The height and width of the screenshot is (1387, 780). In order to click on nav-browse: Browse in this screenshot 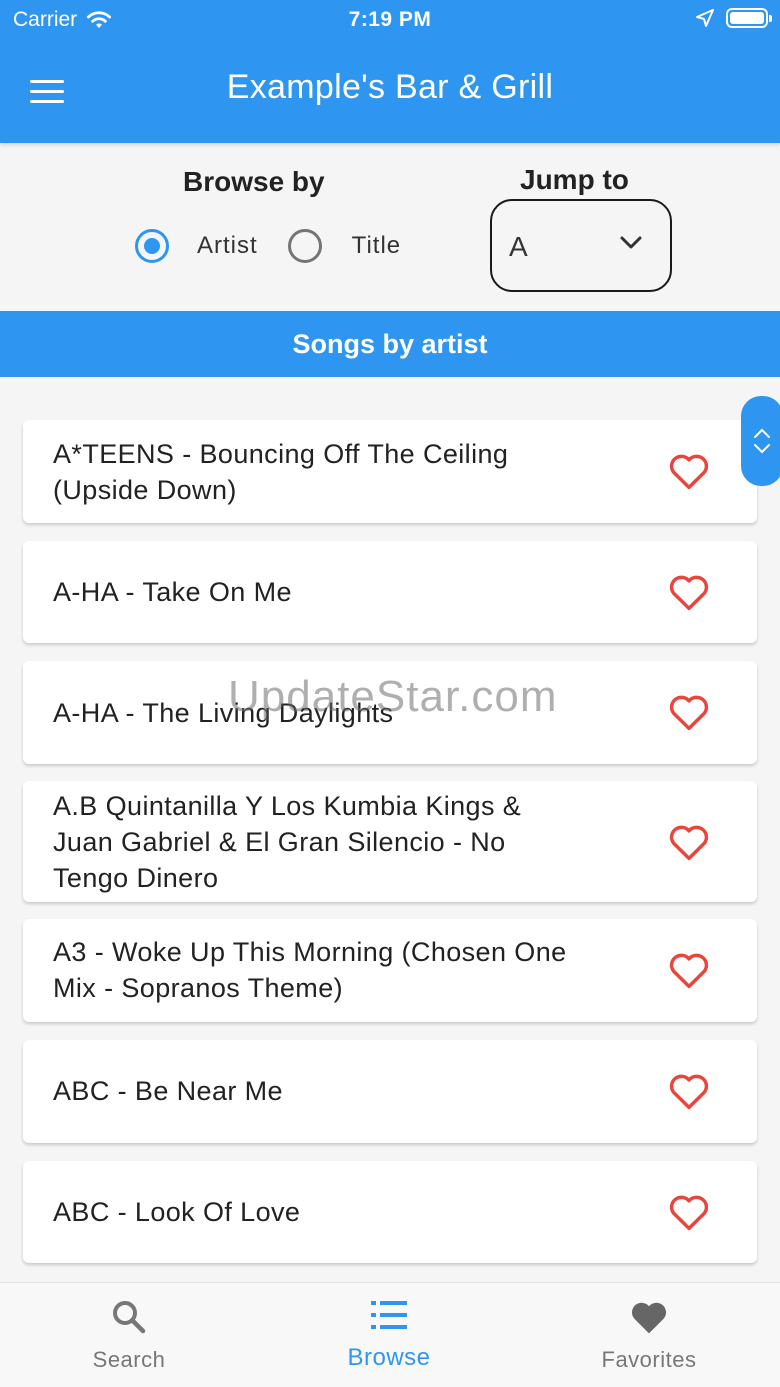, I will do `click(389, 1335)`.